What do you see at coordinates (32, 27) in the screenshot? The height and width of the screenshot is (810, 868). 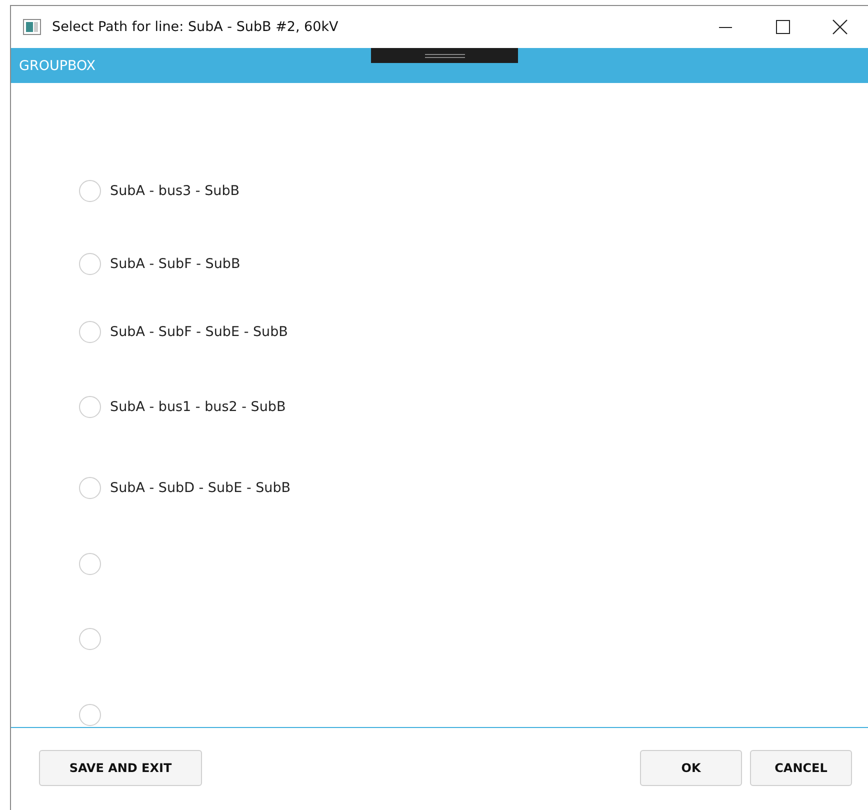 I see `app-icon` at bounding box center [32, 27].